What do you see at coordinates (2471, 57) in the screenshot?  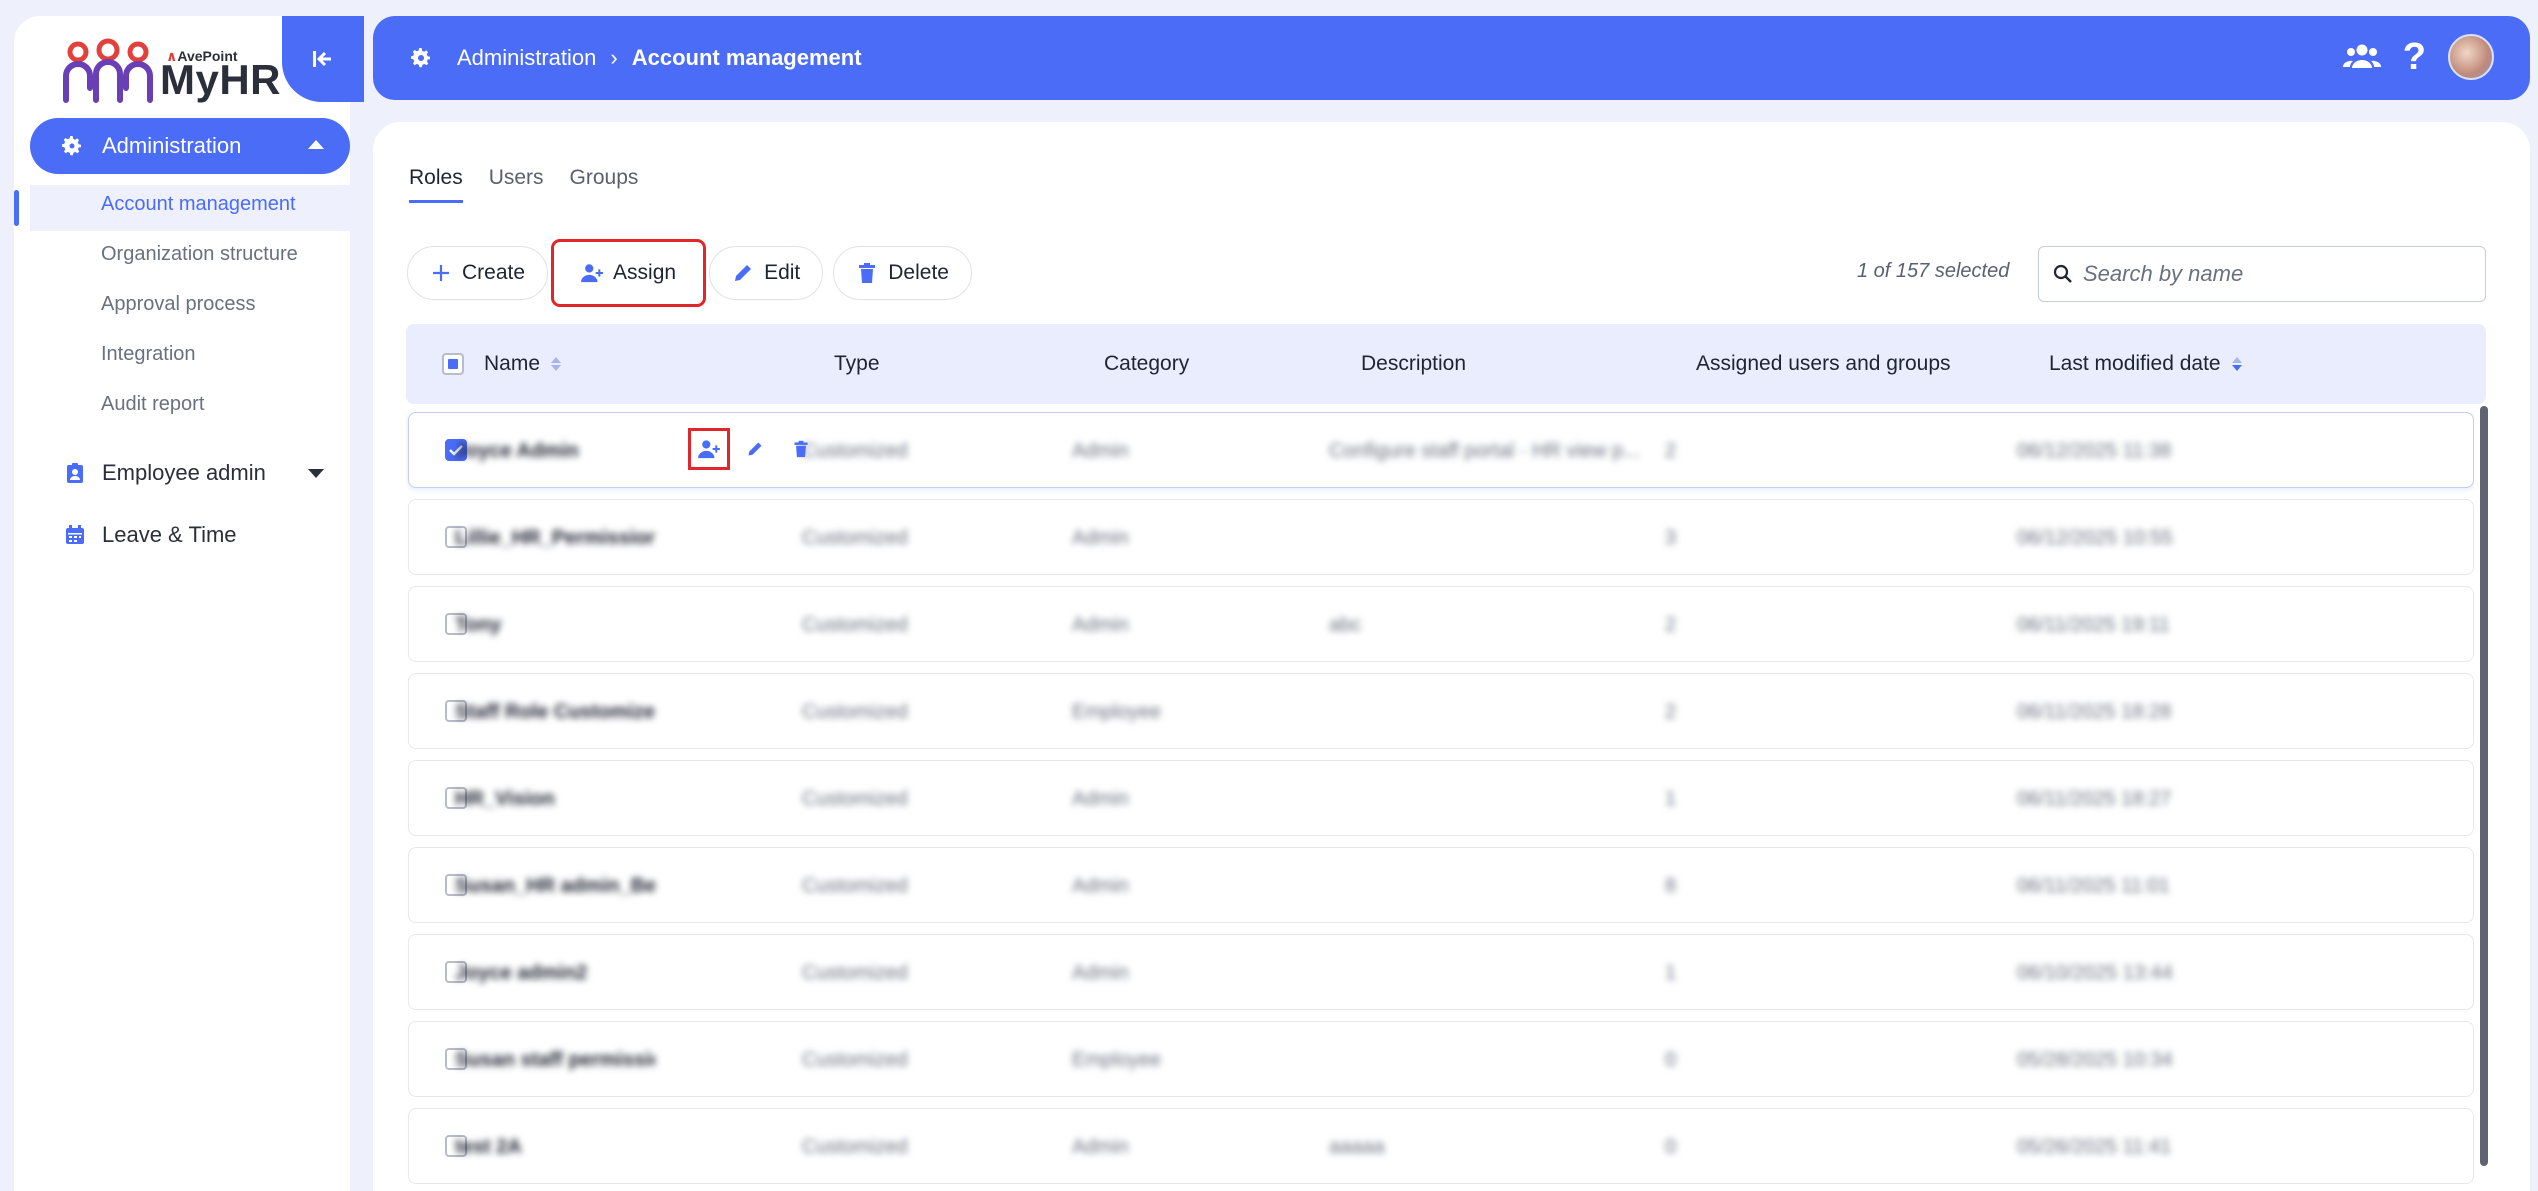 I see `avatar` at bounding box center [2471, 57].